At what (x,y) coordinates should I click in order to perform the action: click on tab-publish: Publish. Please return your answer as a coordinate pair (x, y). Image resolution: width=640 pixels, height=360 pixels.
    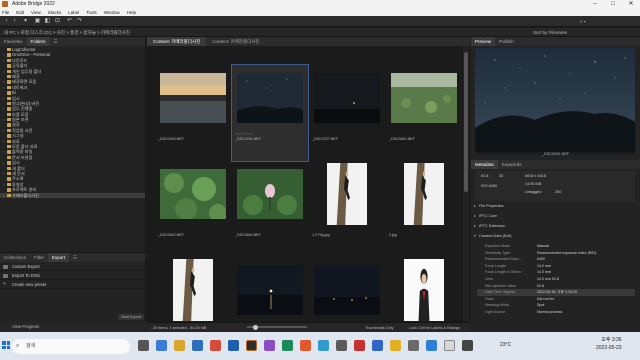
    Looking at the image, I should click on (506, 41).